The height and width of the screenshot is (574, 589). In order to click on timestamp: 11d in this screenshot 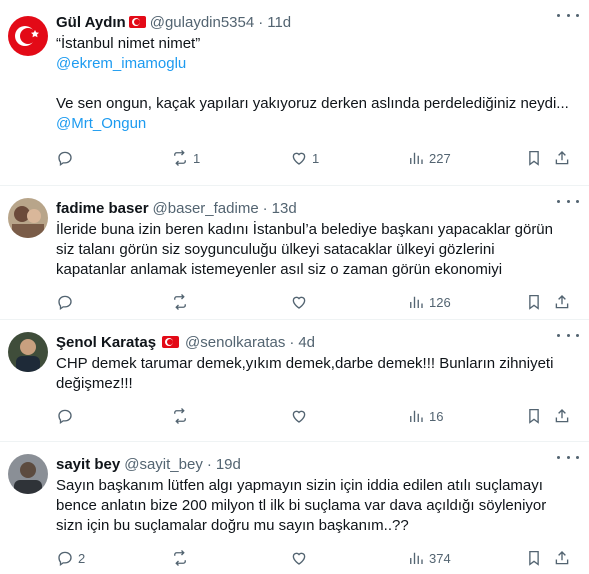, I will do `click(279, 22)`.